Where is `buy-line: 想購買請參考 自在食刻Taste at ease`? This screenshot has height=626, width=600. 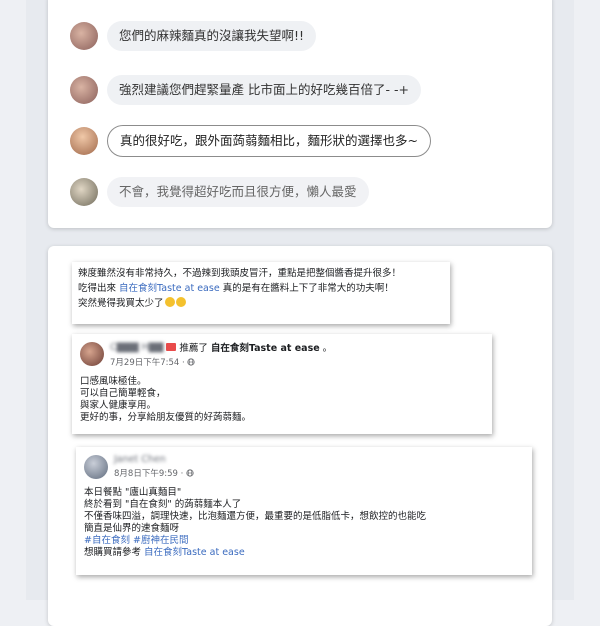
buy-line: 想購買請參考 自在食刻Taste at ease is located at coordinates (304, 553).